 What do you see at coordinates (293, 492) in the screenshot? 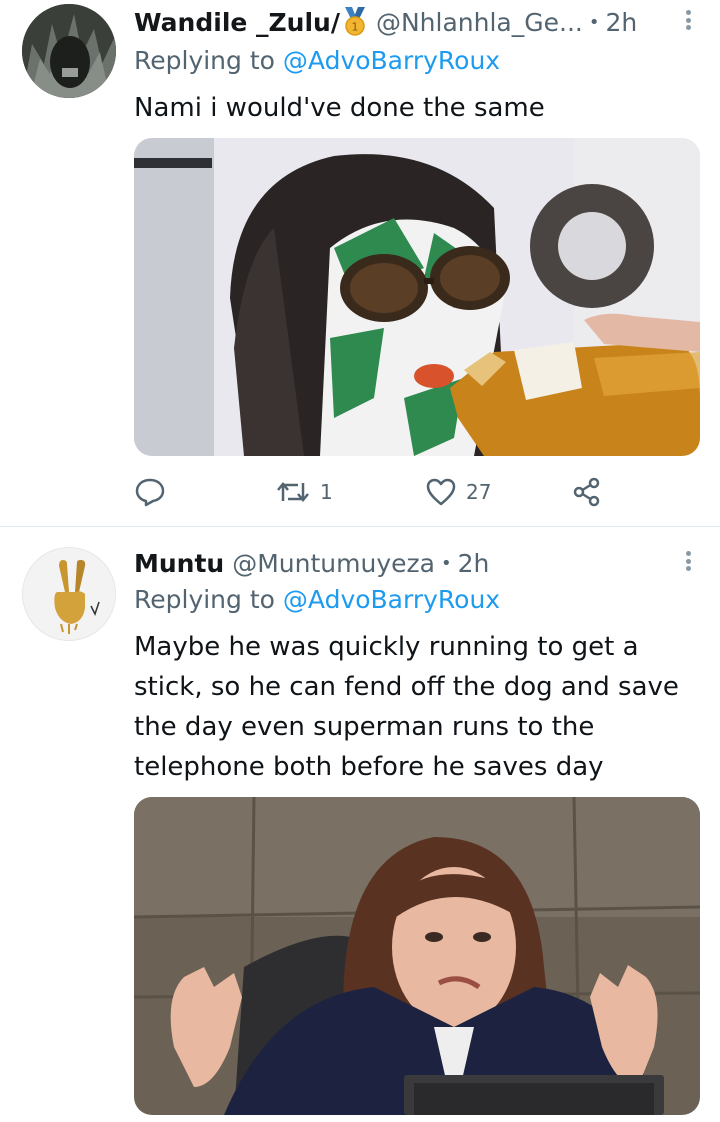
I see `retweet-icon` at bounding box center [293, 492].